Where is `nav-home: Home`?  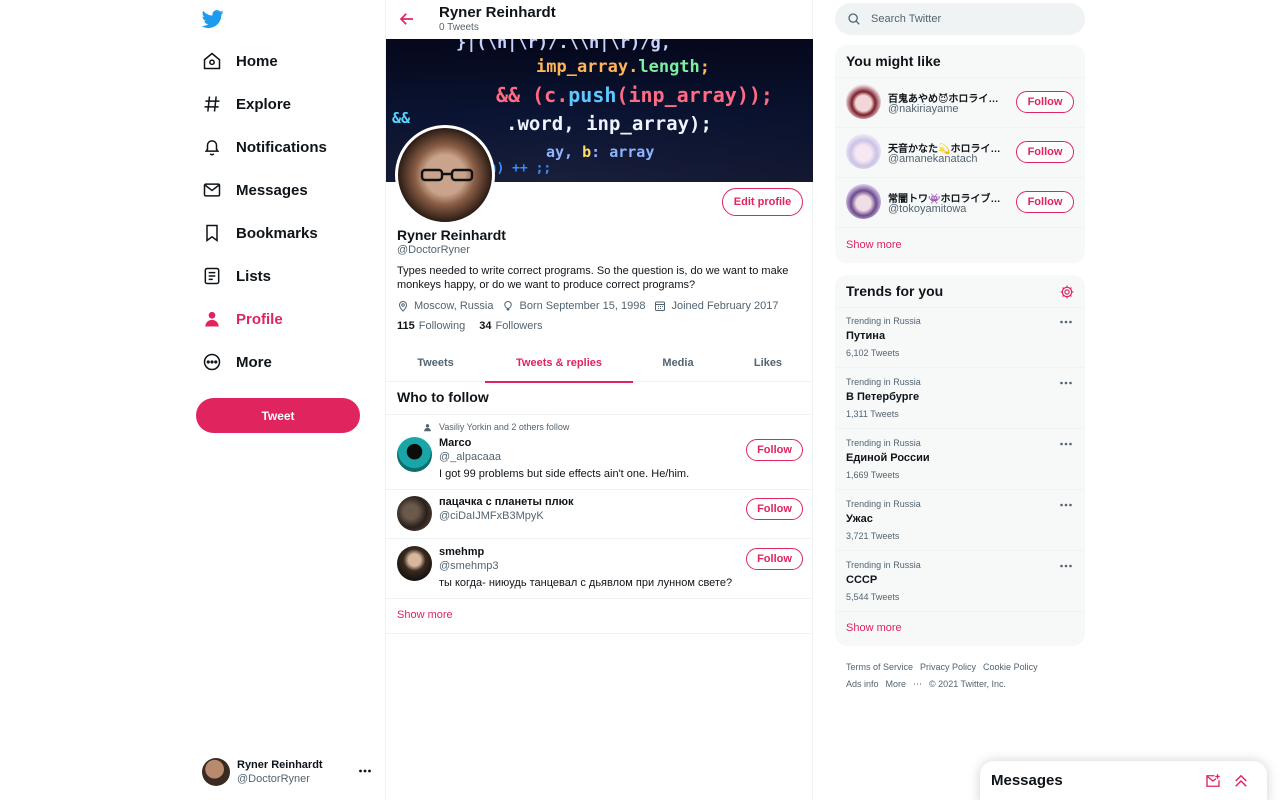
nav-home: Home is located at coordinates (235, 61).